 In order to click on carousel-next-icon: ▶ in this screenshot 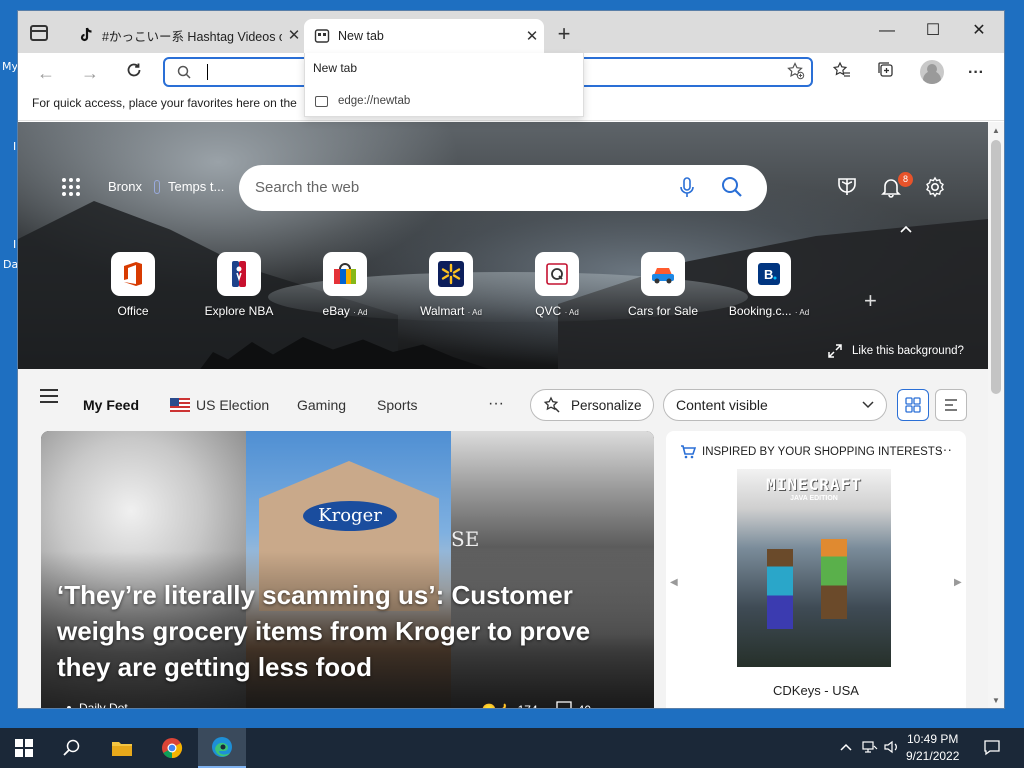, I will do `click(958, 582)`.